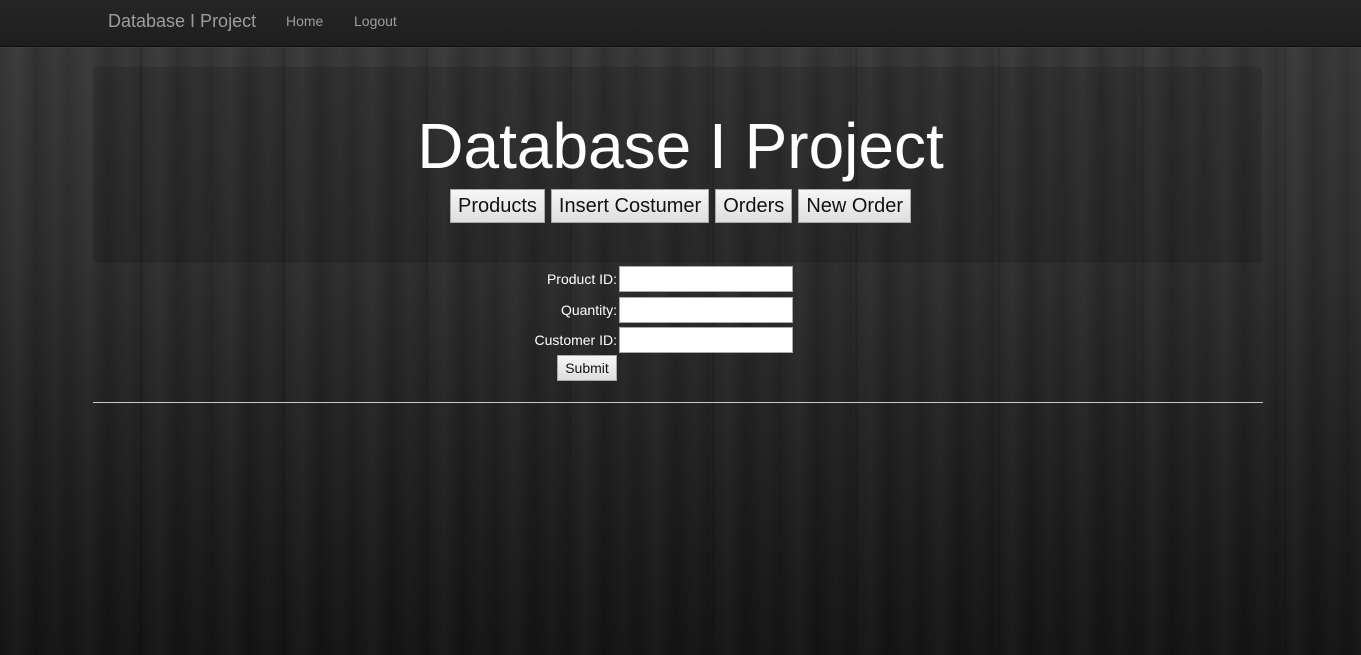 The height and width of the screenshot is (655, 1361). Describe the element at coordinates (706, 340) in the screenshot. I see `customer-id-input` at that location.